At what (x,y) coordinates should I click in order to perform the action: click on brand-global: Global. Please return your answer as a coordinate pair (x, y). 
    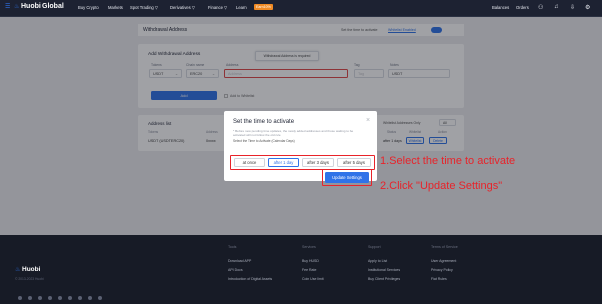
    Looking at the image, I should click on (53, 6).